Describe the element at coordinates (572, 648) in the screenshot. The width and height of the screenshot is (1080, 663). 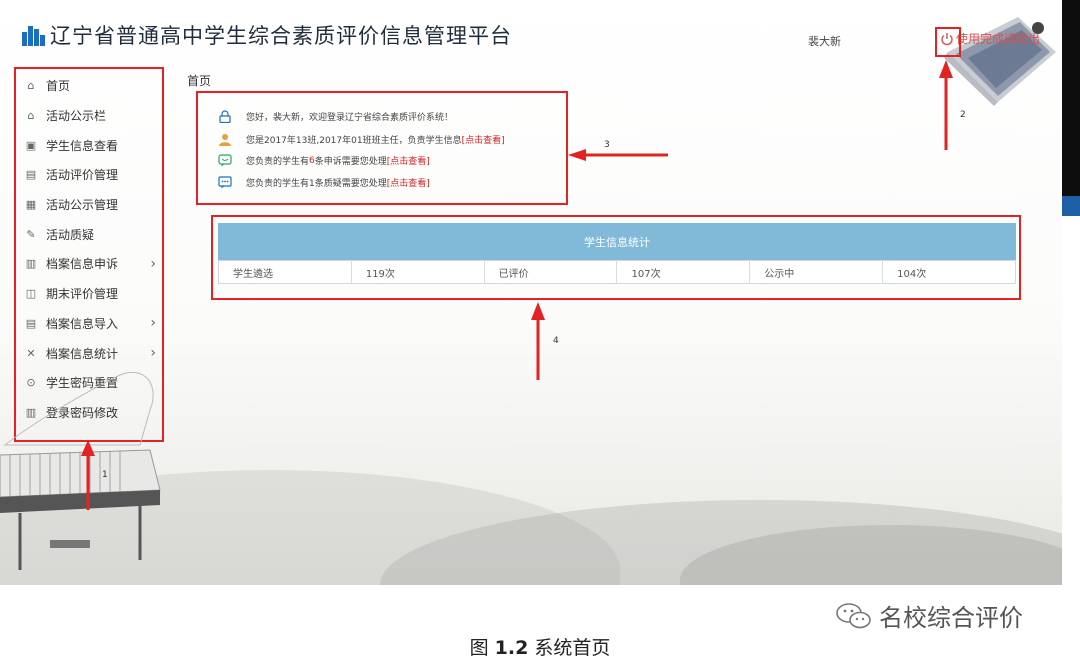
I see `caption-text: 系统首页` at that location.